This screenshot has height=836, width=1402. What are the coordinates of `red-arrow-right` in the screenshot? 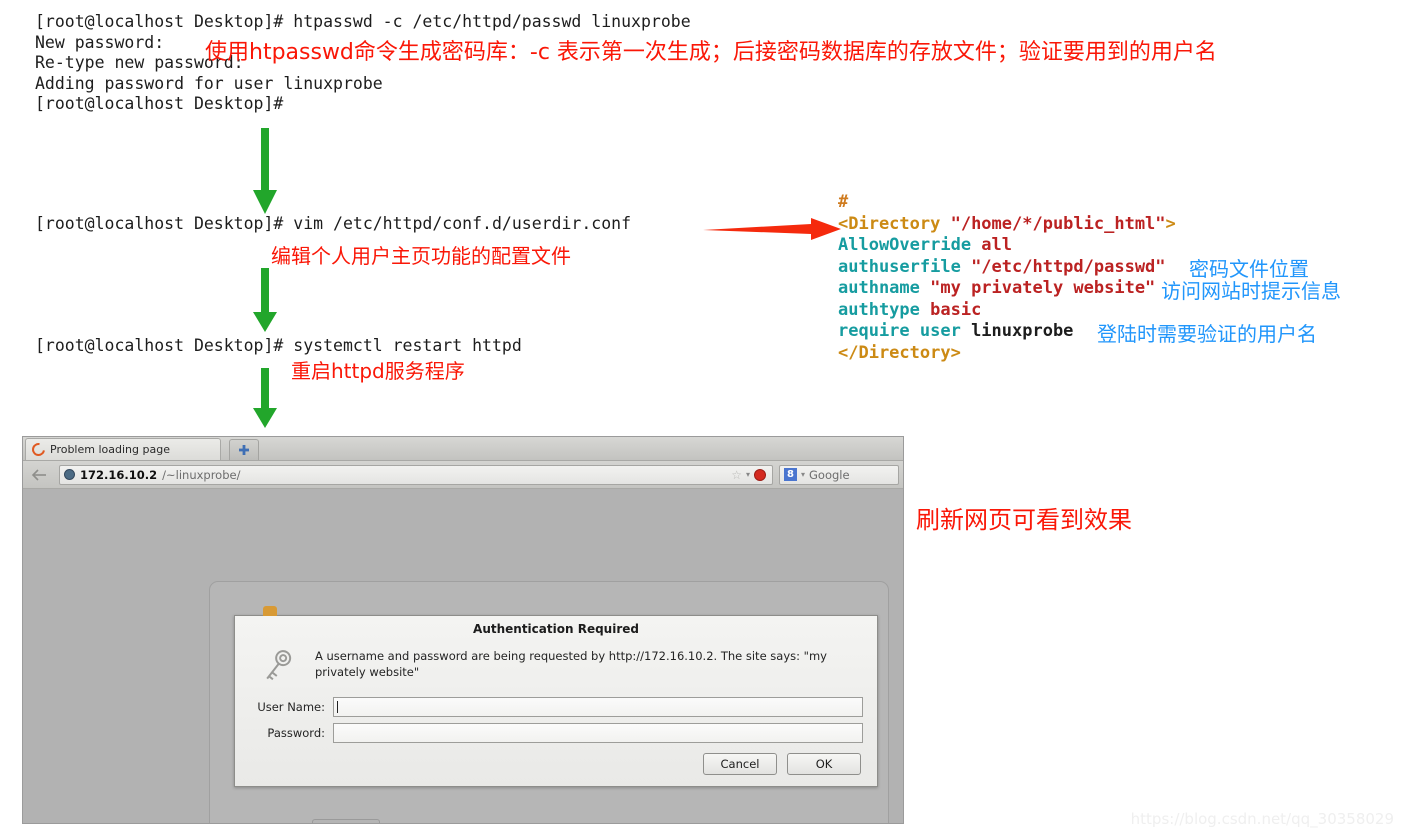 It's located at (772, 229).